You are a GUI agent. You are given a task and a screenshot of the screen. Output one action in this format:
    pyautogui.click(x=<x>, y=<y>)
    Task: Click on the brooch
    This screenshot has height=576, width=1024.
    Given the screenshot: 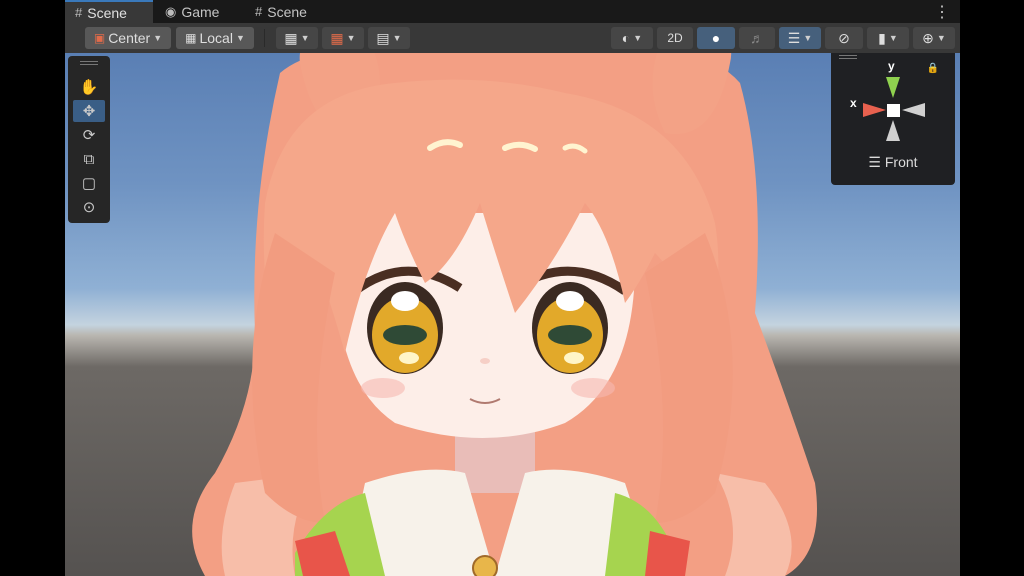 What is the action you would take?
    pyautogui.click(x=485, y=565)
    